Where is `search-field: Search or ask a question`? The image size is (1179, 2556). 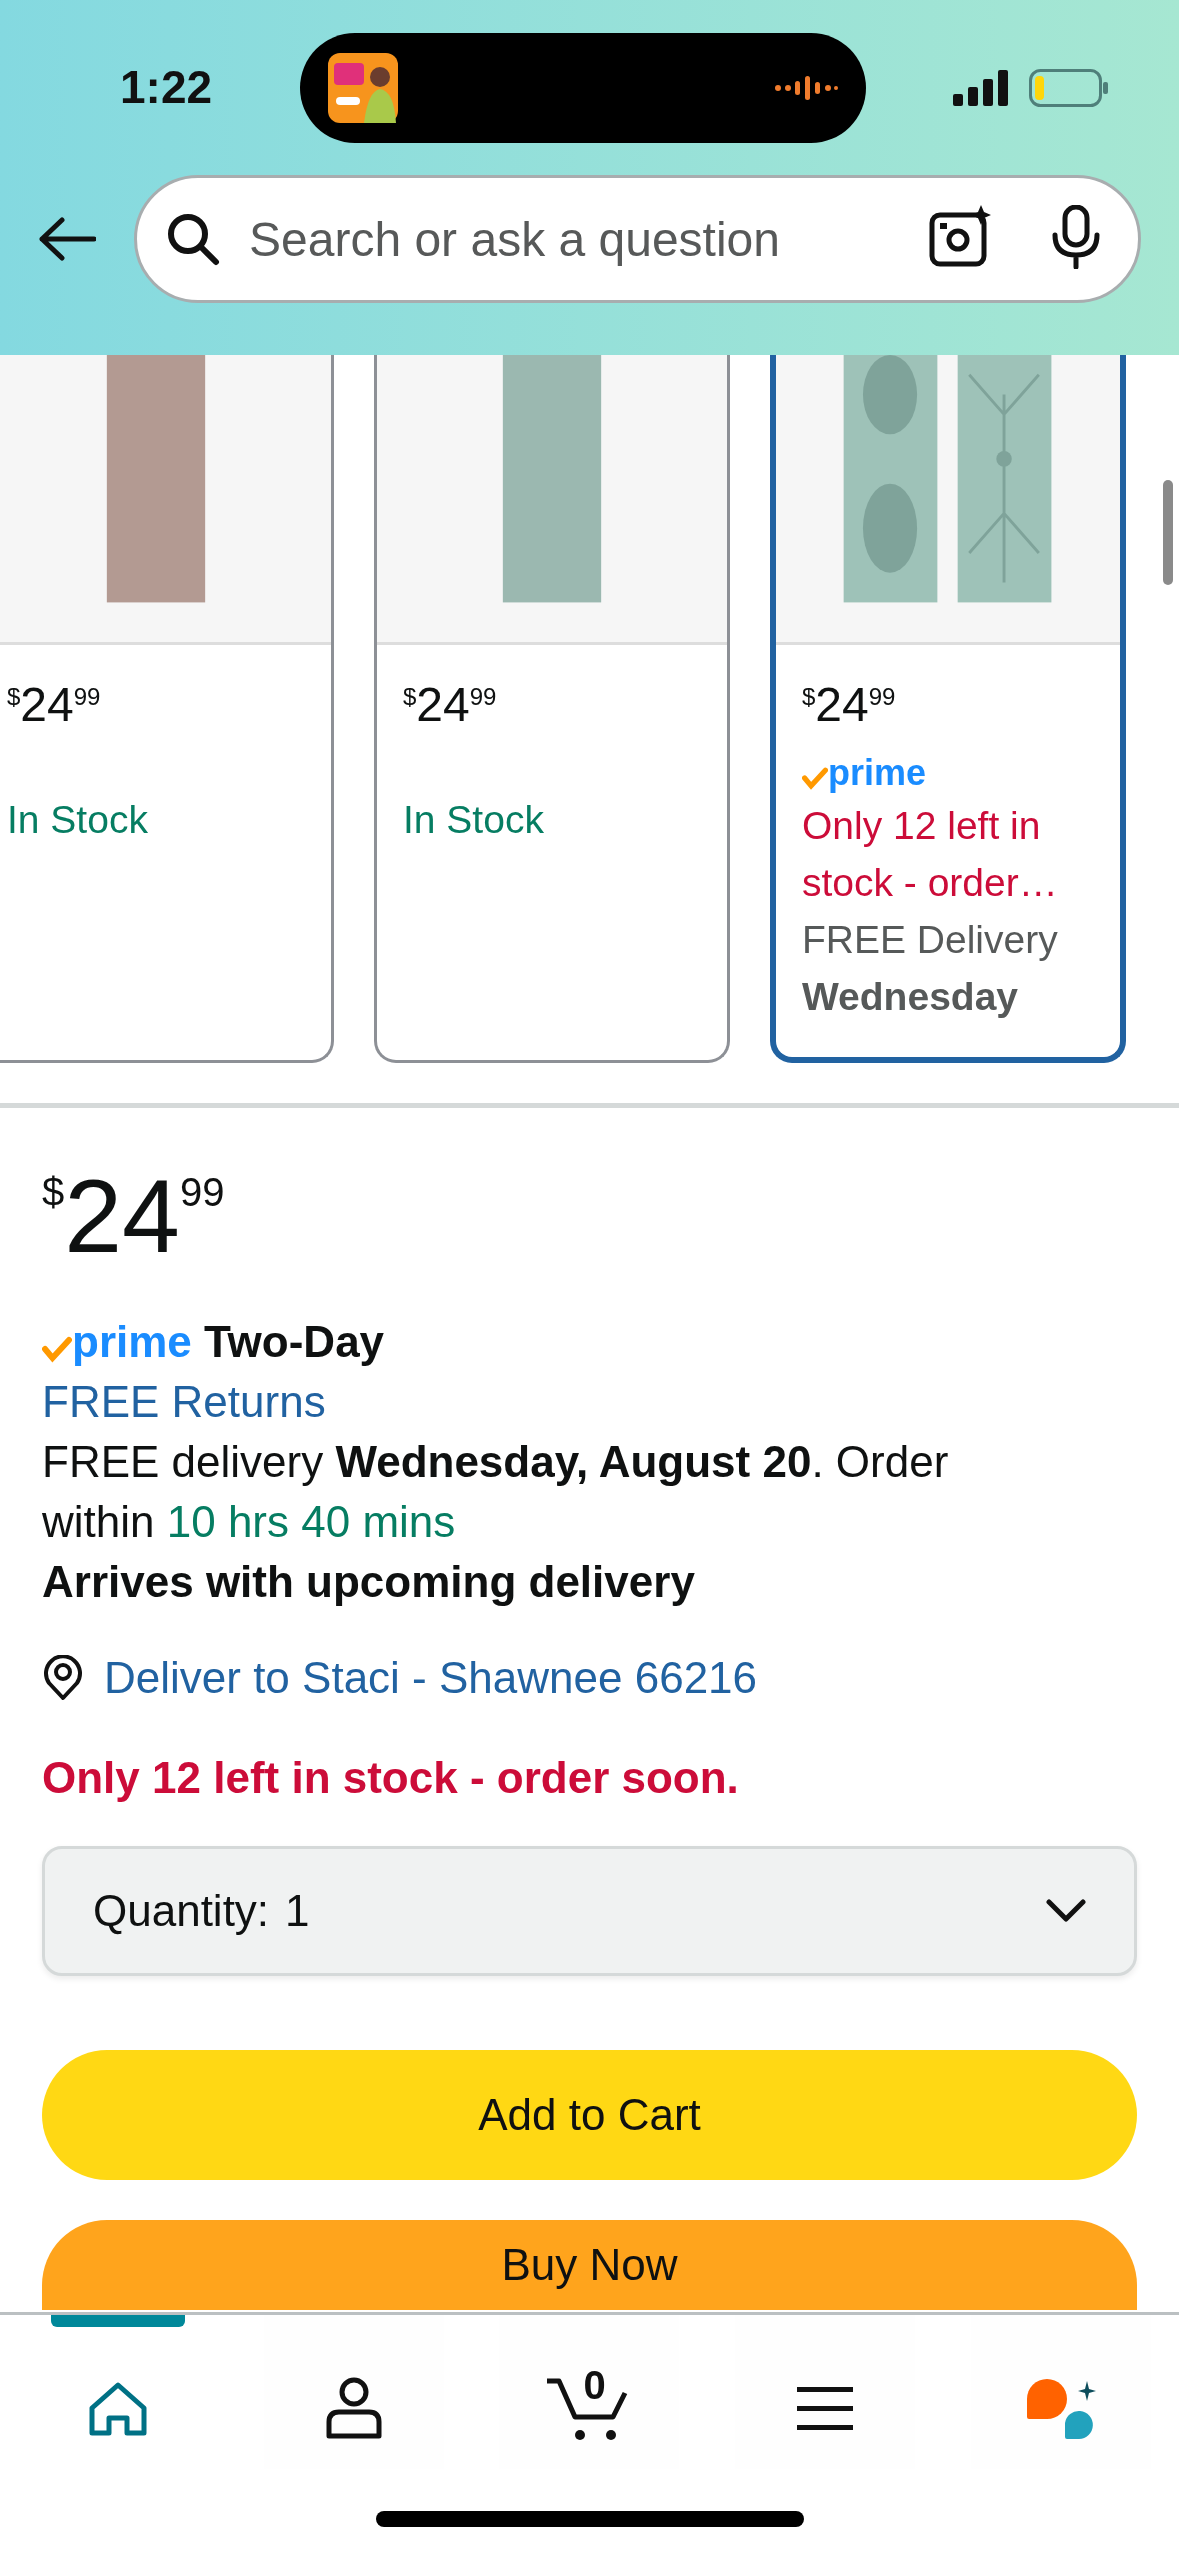
search-field: Search or ask a question is located at coordinates (637, 239).